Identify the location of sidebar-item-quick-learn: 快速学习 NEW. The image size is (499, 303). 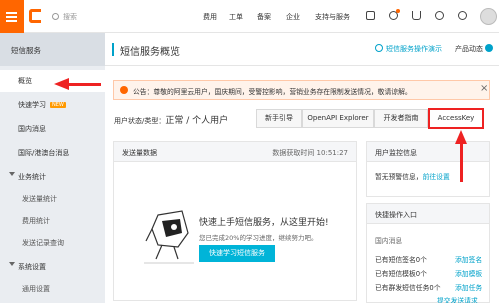
(52, 105).